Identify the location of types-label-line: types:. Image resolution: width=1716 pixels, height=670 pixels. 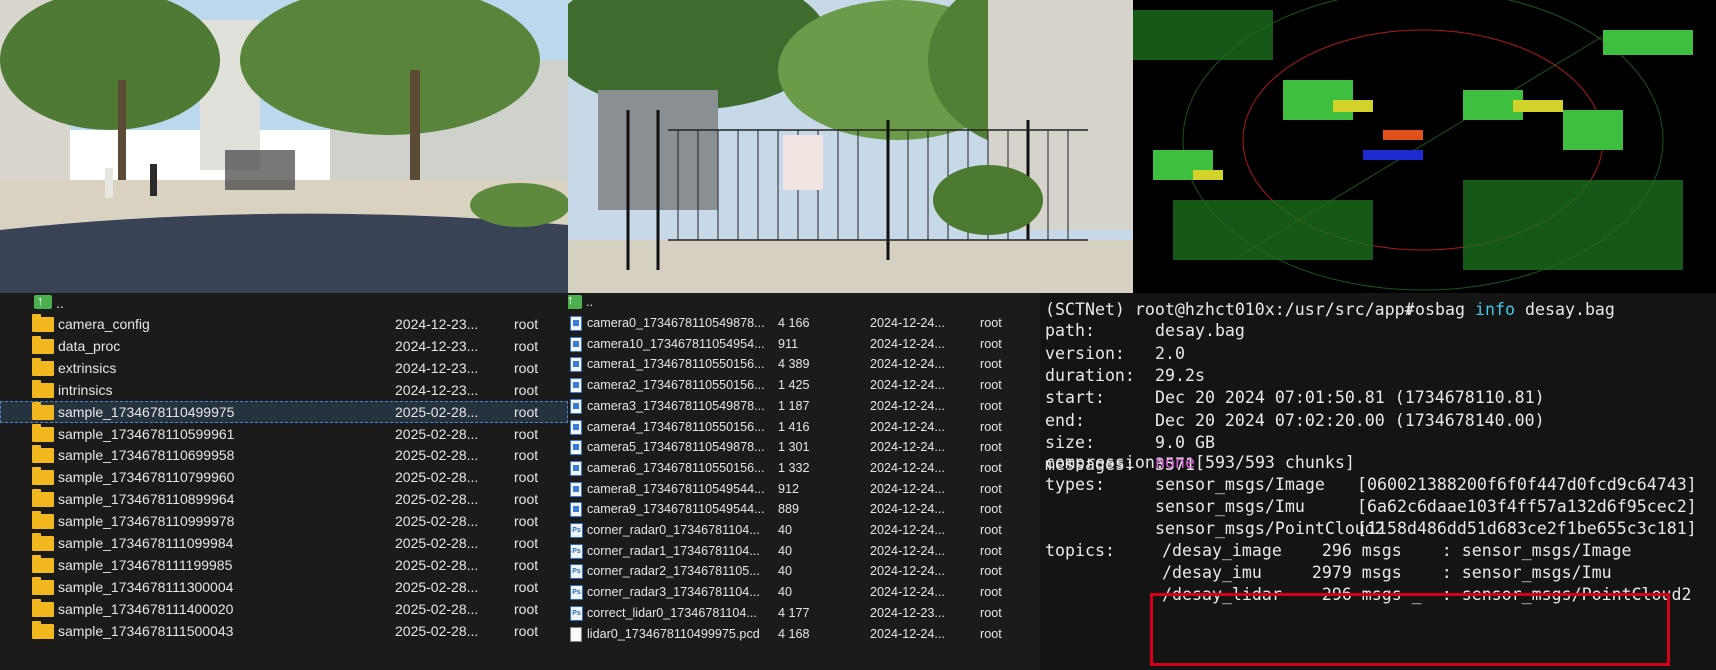
(1075, 484).